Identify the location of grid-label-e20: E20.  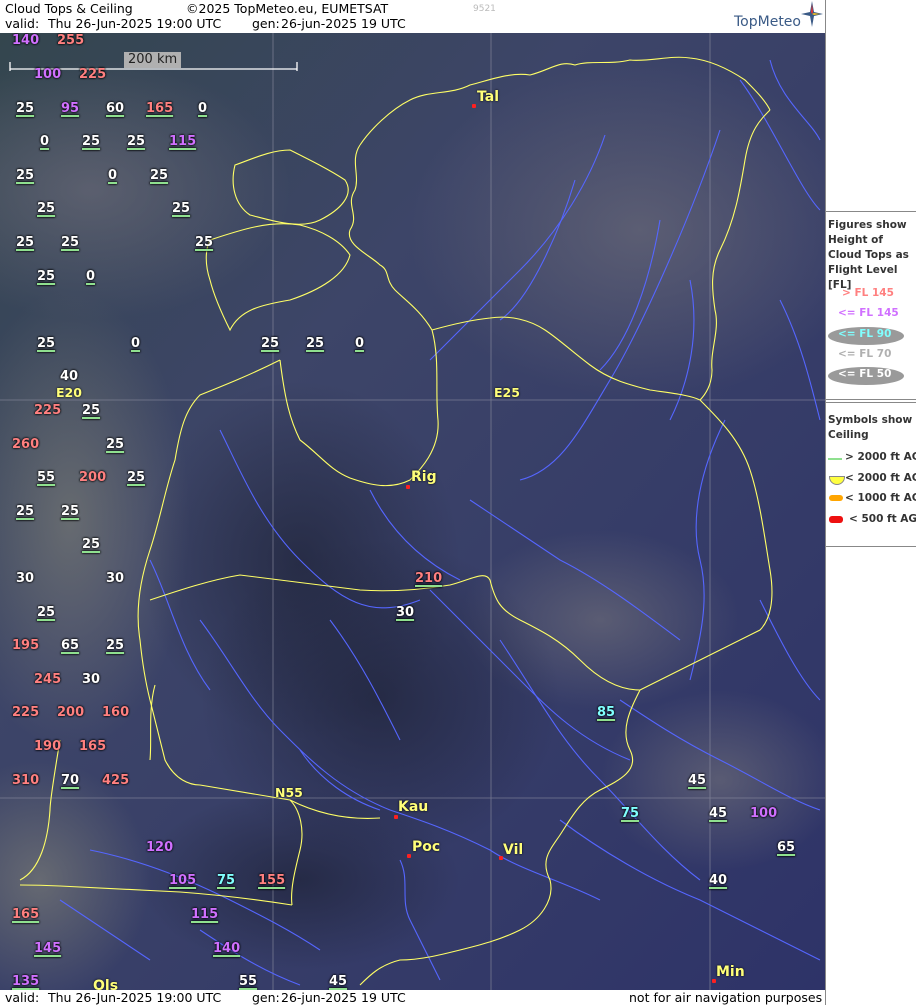
(69, 392).